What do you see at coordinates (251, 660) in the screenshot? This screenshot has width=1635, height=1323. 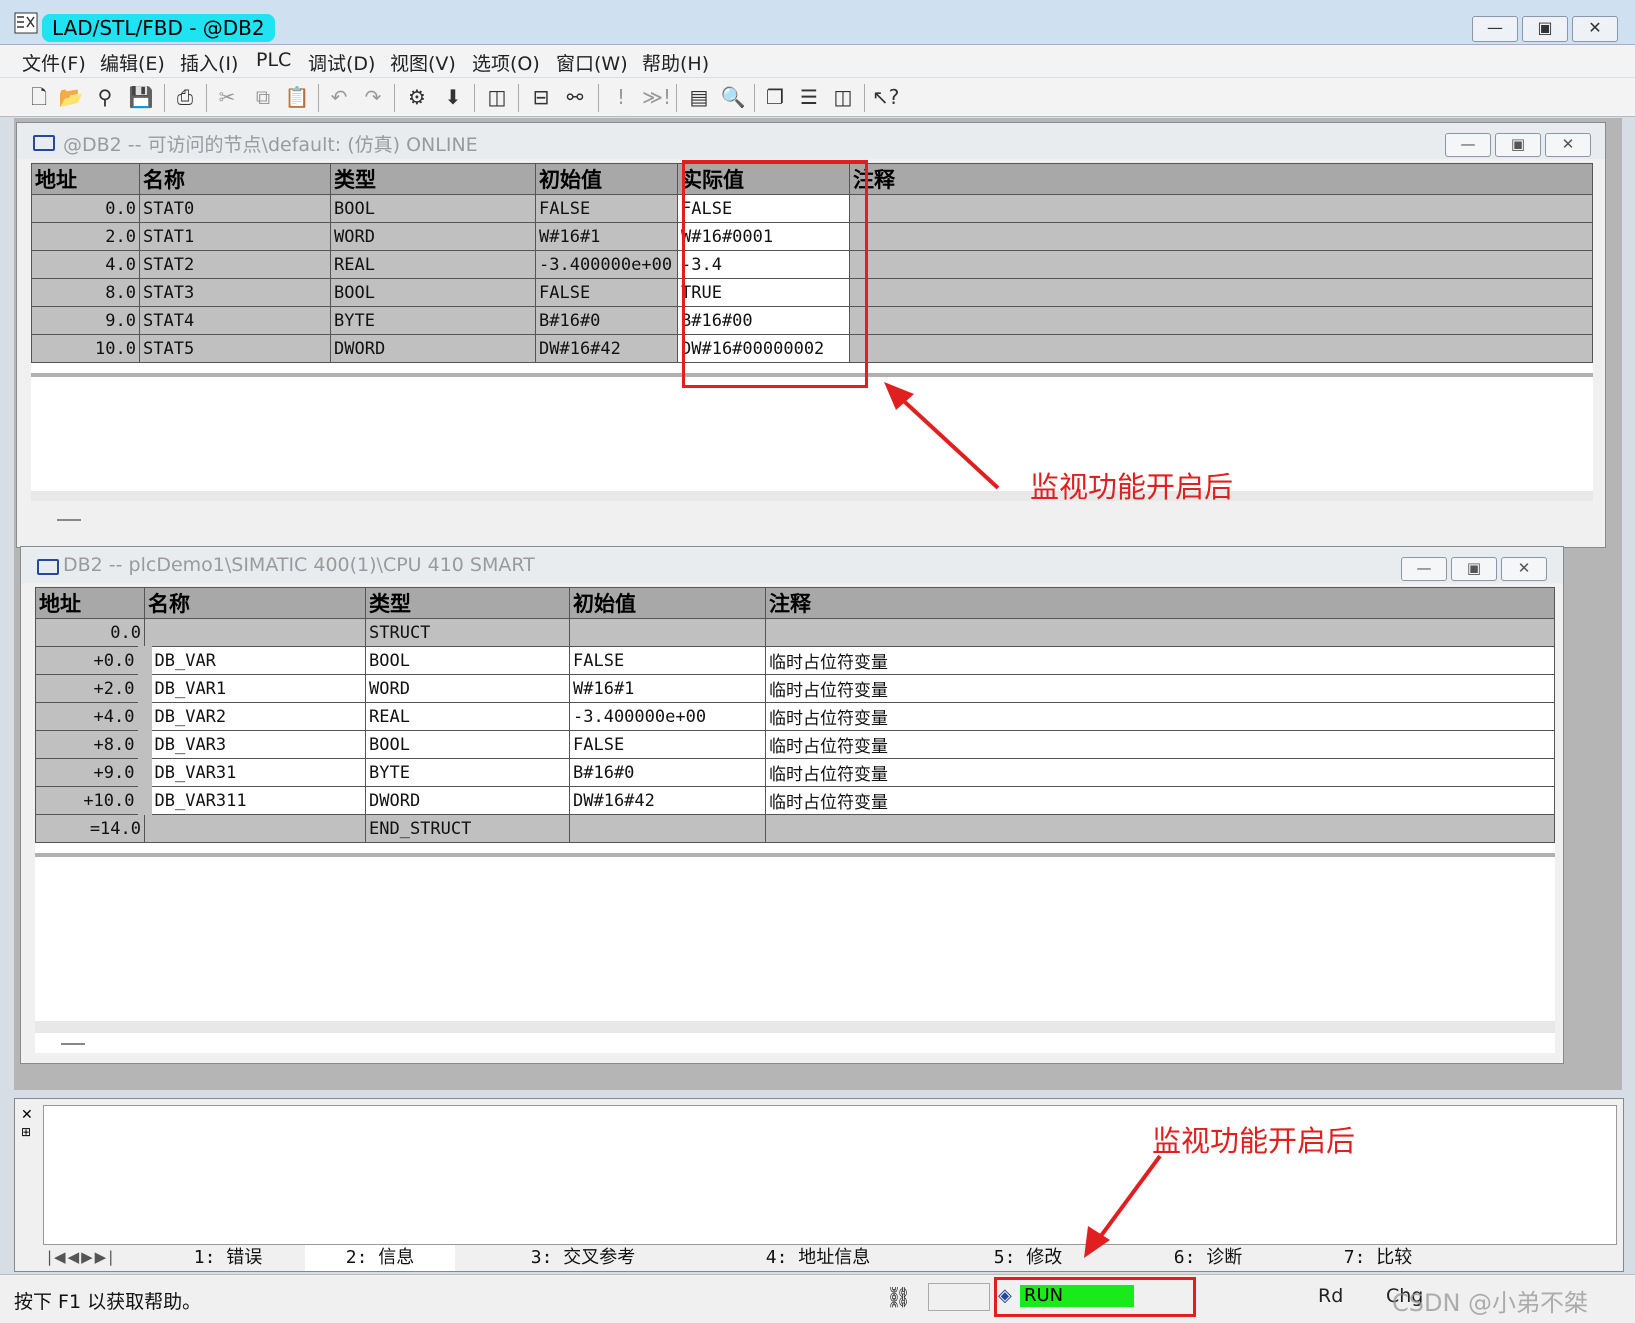 I see `cell-name: DB_VAR` at bounding box center [251, 660].